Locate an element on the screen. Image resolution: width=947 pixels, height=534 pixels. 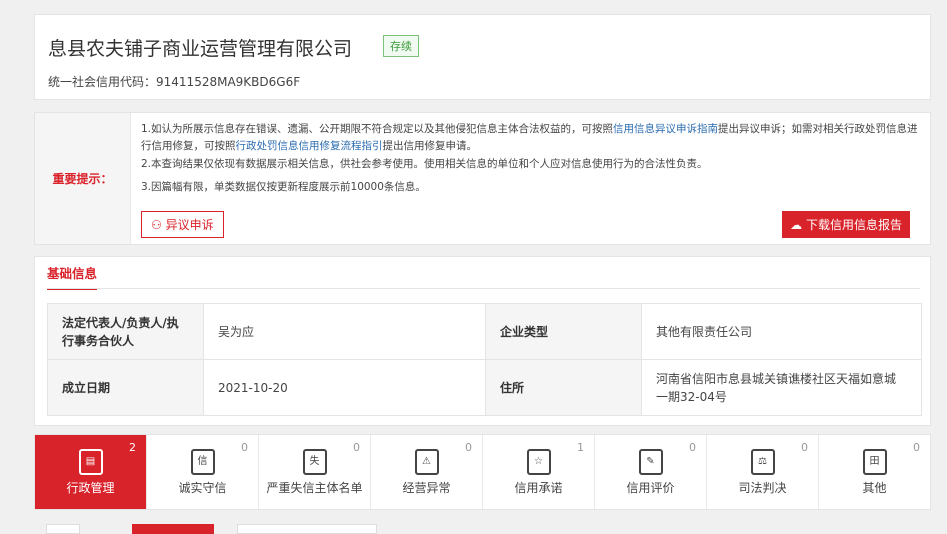
grid-document-icon: 田 is located at coordinates (874, 462).